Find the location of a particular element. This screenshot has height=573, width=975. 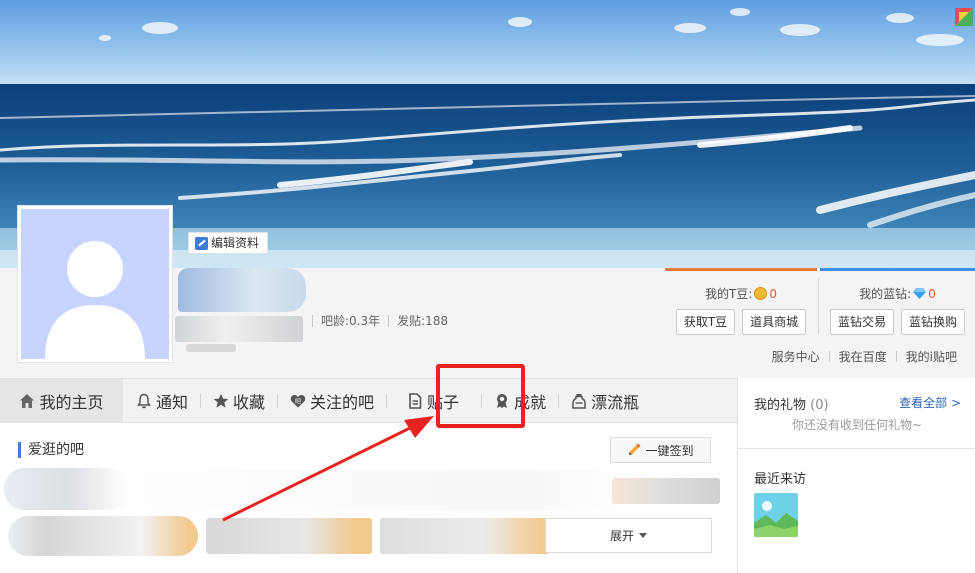

user-stats: 吧龄:0.3年 发贴:188 is located at coordinates (380, 320).